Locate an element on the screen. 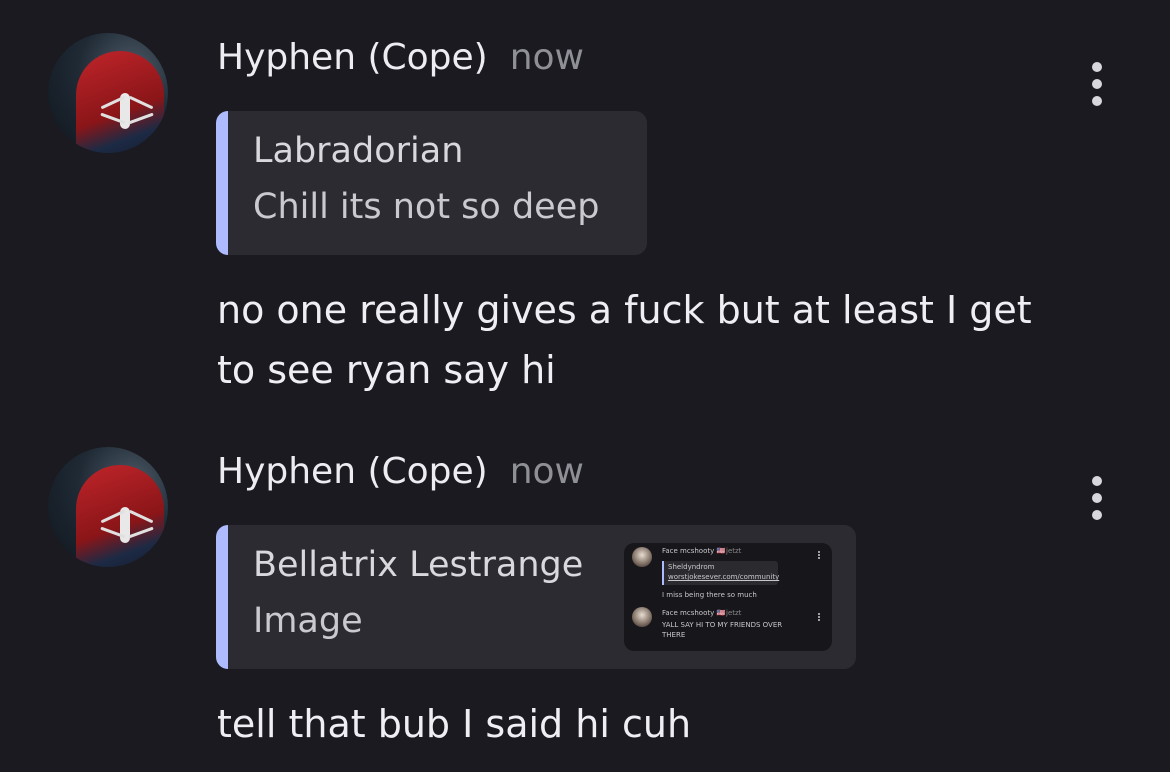 Image resolution: width=1170 pixels, height=772 pixels. thumb-text: THERE is located at coordinates (674, 635).